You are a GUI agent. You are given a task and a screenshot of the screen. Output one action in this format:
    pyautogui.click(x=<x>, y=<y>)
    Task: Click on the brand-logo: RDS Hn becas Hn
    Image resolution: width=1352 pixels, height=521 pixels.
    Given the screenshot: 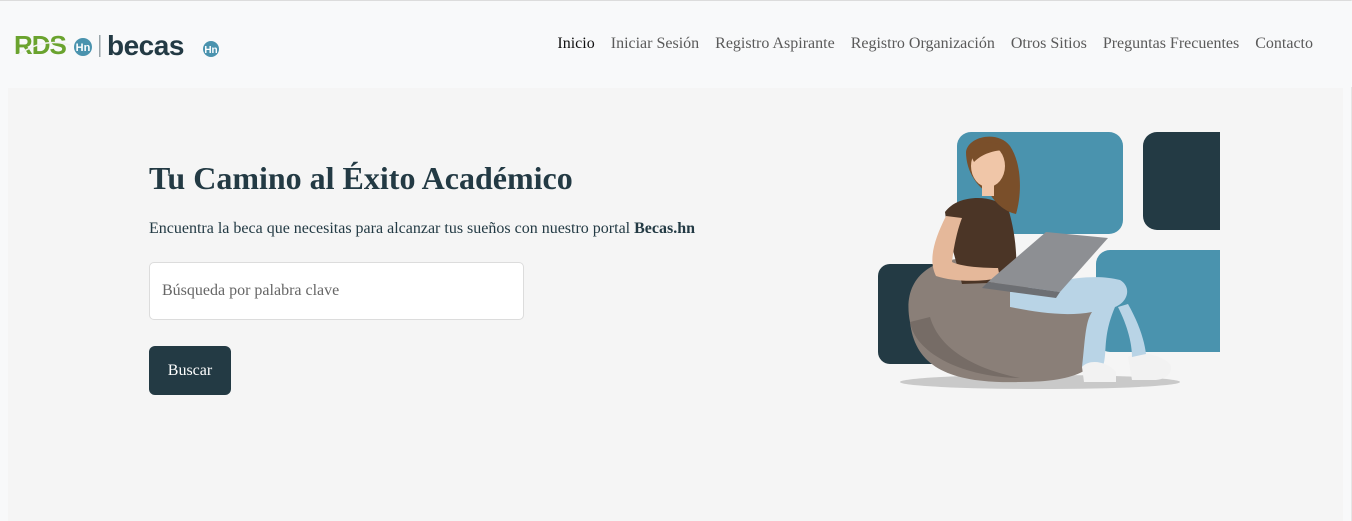 What is the action you would take?
    pyautogui.click(x=119, y=45)
    